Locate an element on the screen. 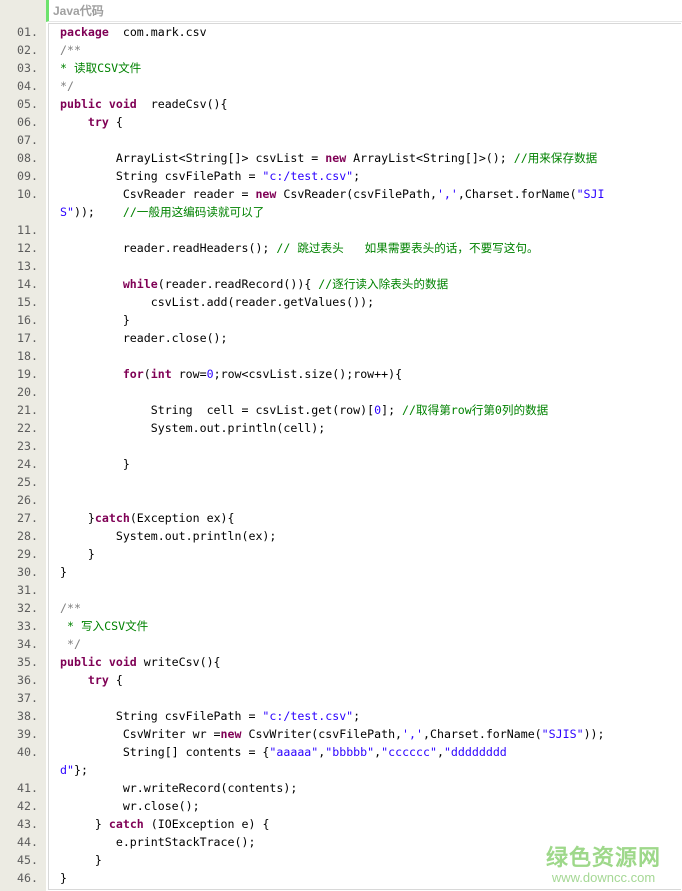  code-line: 26. is located at coordinates (341, 500).